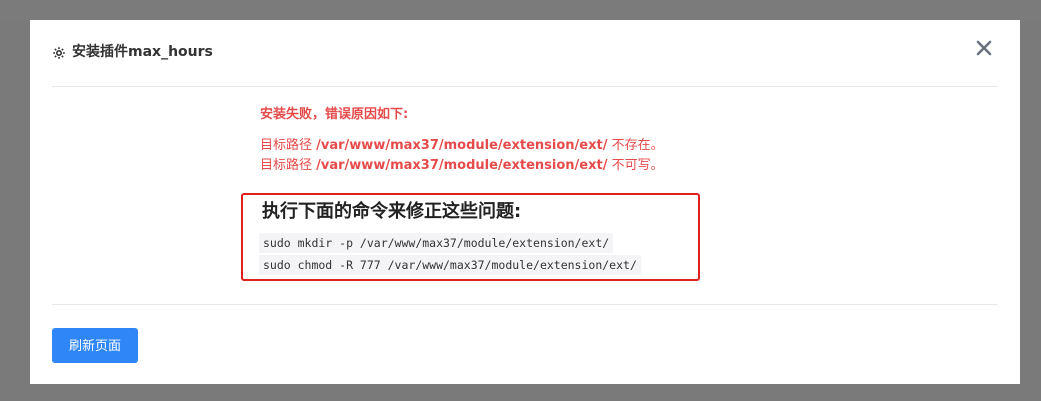  Describe the element at coordinates (635, 145) in the screenshot. I see `error-suffix: 不存在。` at that location.